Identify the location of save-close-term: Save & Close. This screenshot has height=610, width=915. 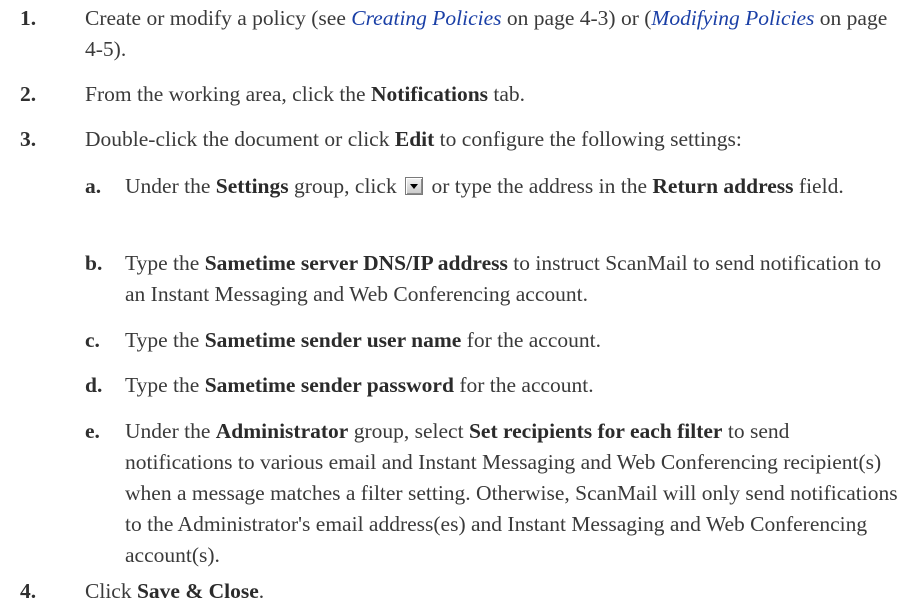
(197, 591).